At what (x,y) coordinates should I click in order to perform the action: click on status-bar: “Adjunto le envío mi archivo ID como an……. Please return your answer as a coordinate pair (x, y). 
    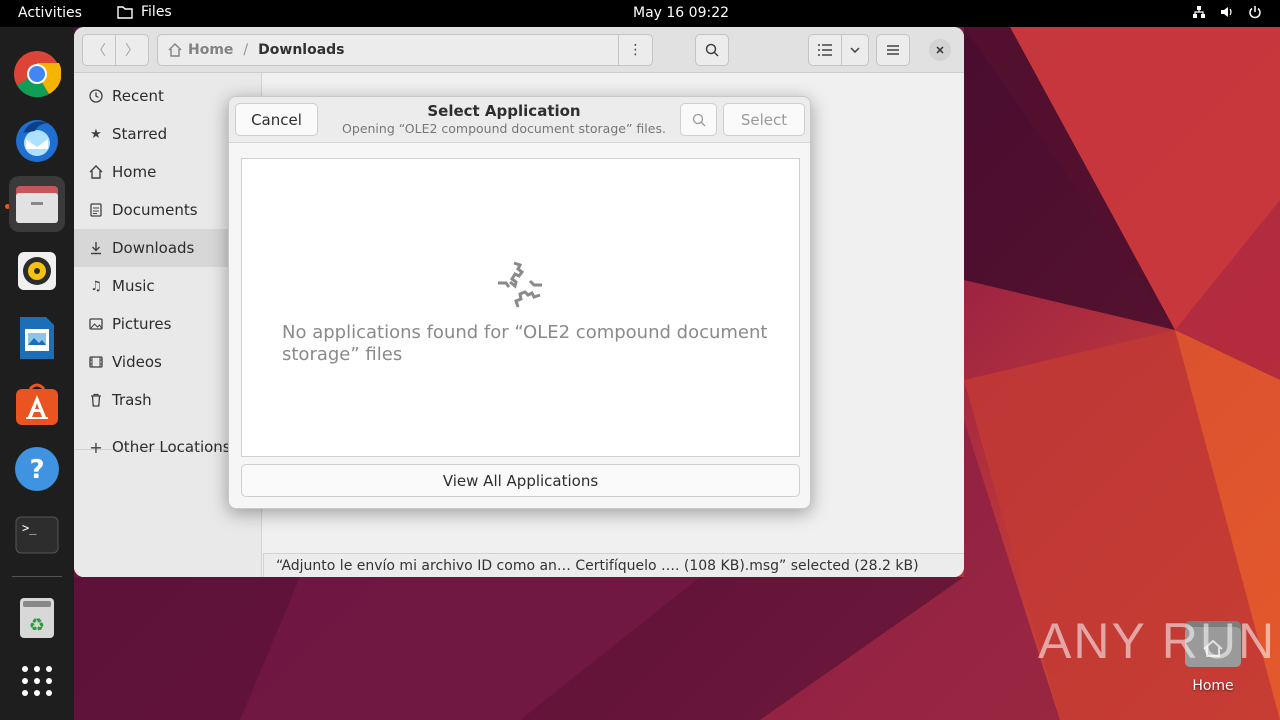
    Looking at the image, I should click on (613, 565).